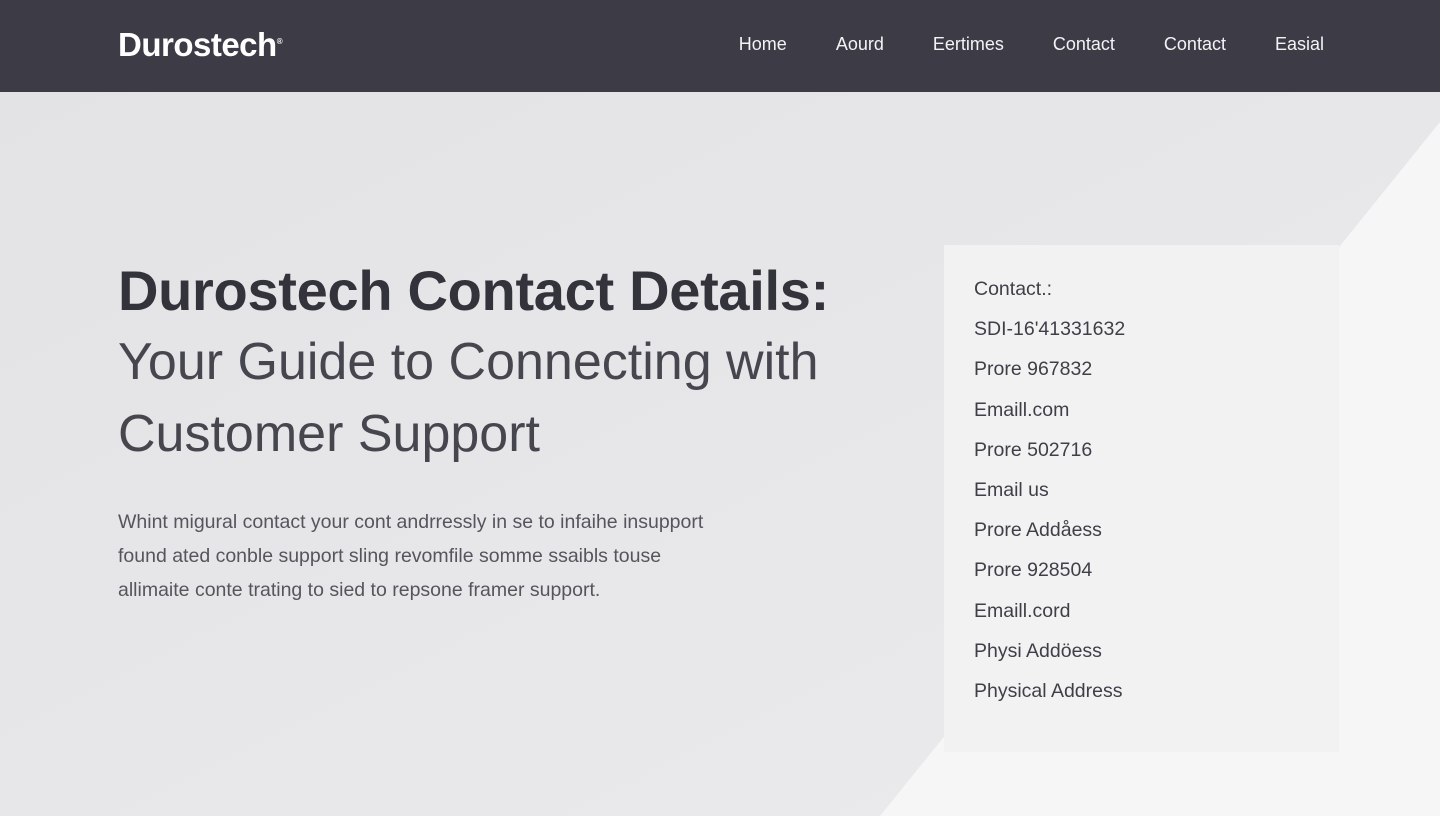 This screenshot has height=816, width=1440. Describe the element at coordinates (860, 44) in the screenshot. I see `nav-link-aourd: Aourd` at that location.